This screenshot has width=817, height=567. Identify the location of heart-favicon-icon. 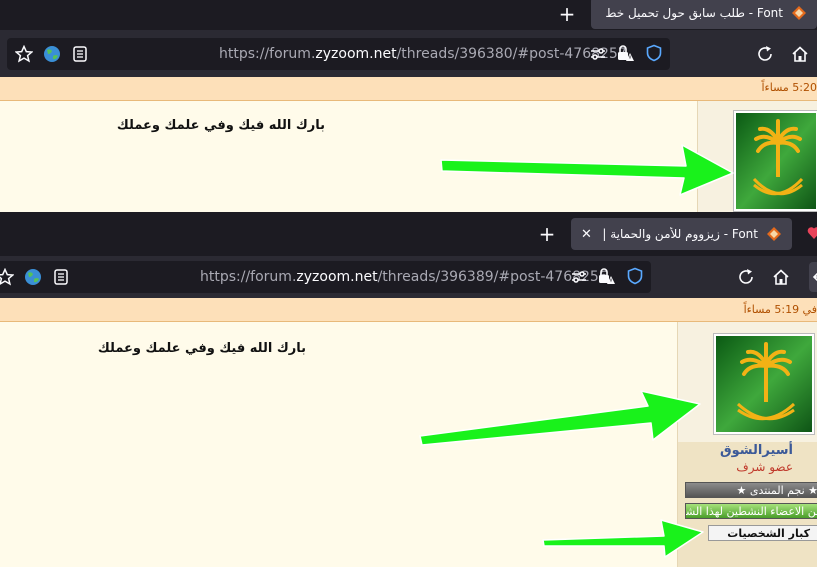
(812, 233).